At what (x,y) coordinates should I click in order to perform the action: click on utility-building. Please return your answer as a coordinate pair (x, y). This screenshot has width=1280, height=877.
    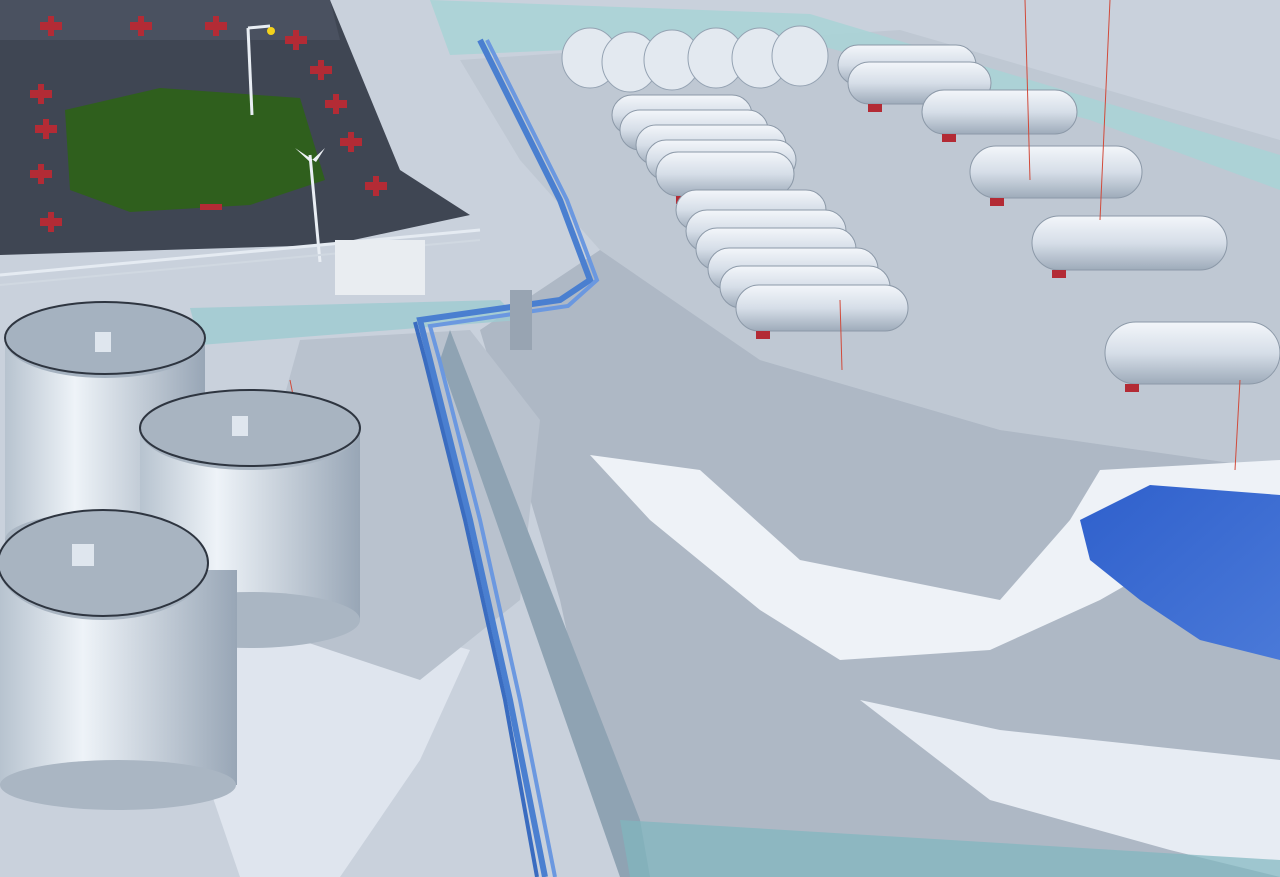
    Looking at the image, I should click on (380, 267).